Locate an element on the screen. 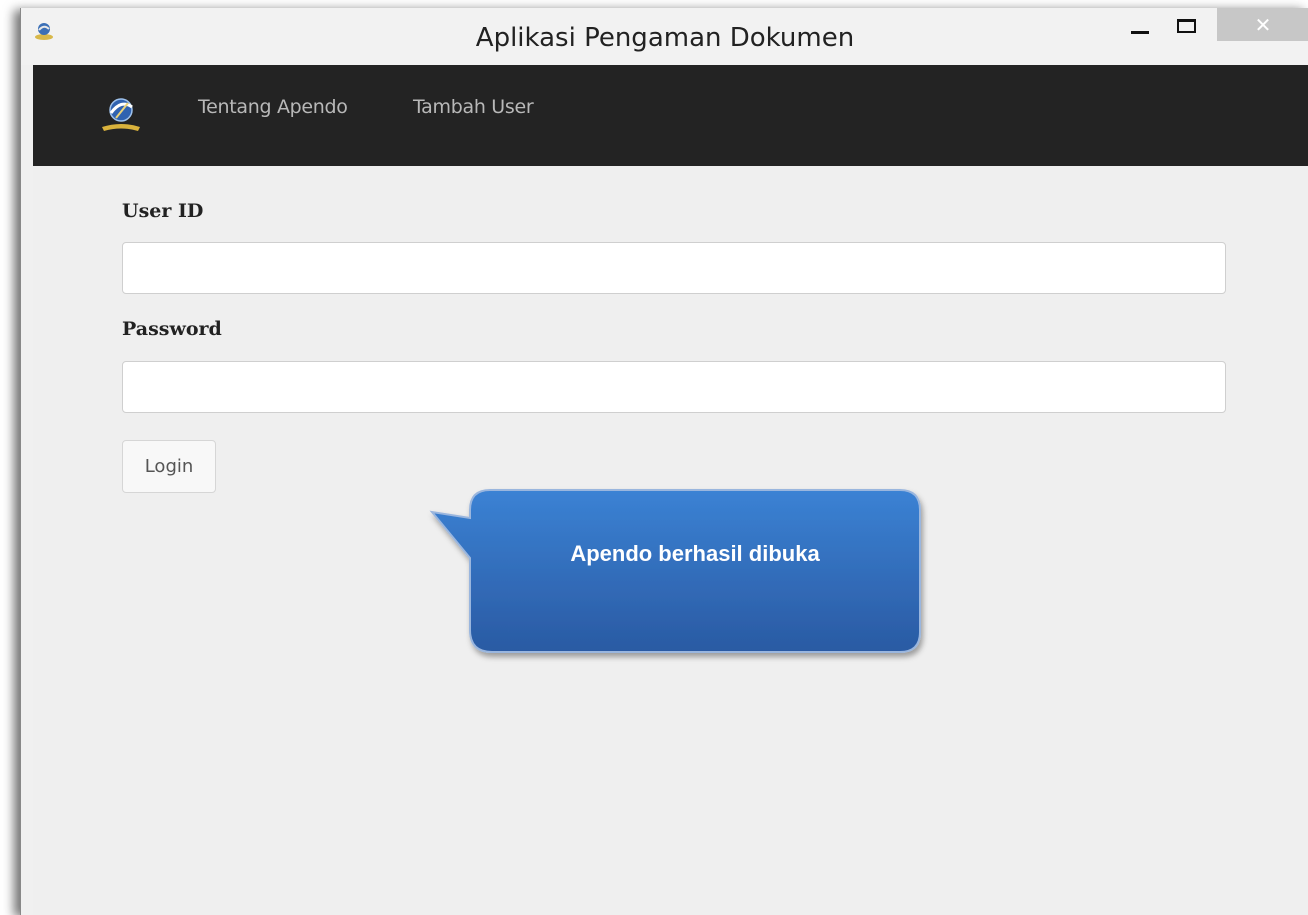  nav-item-tambah-user: Tambah User is located at coordinates (473, 107).